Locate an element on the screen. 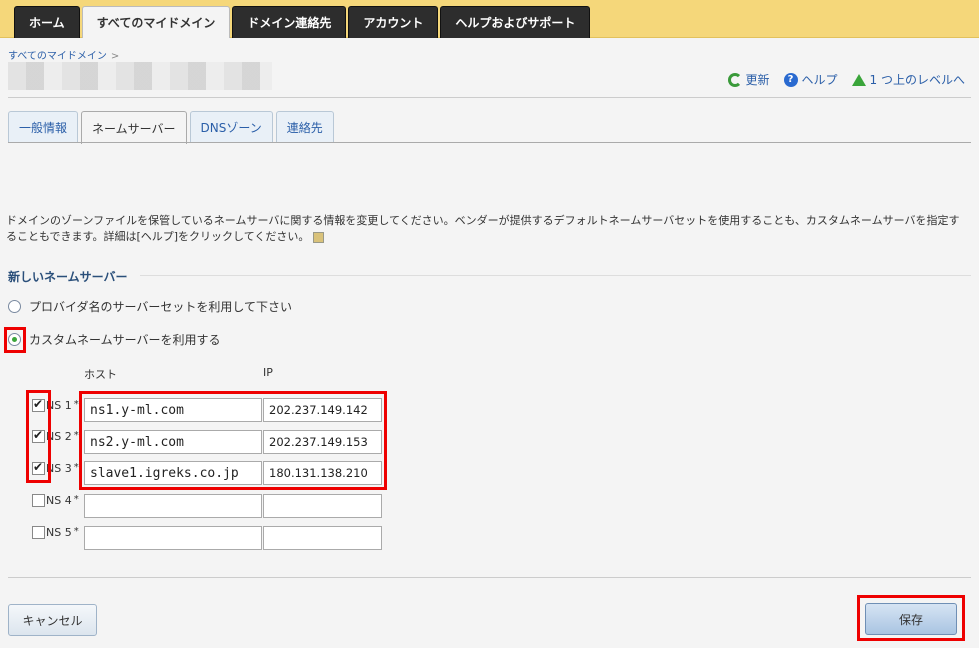 The width and height of the screenshot is (979, 648). ns3-checkbox is located at coordinates (38, 467).